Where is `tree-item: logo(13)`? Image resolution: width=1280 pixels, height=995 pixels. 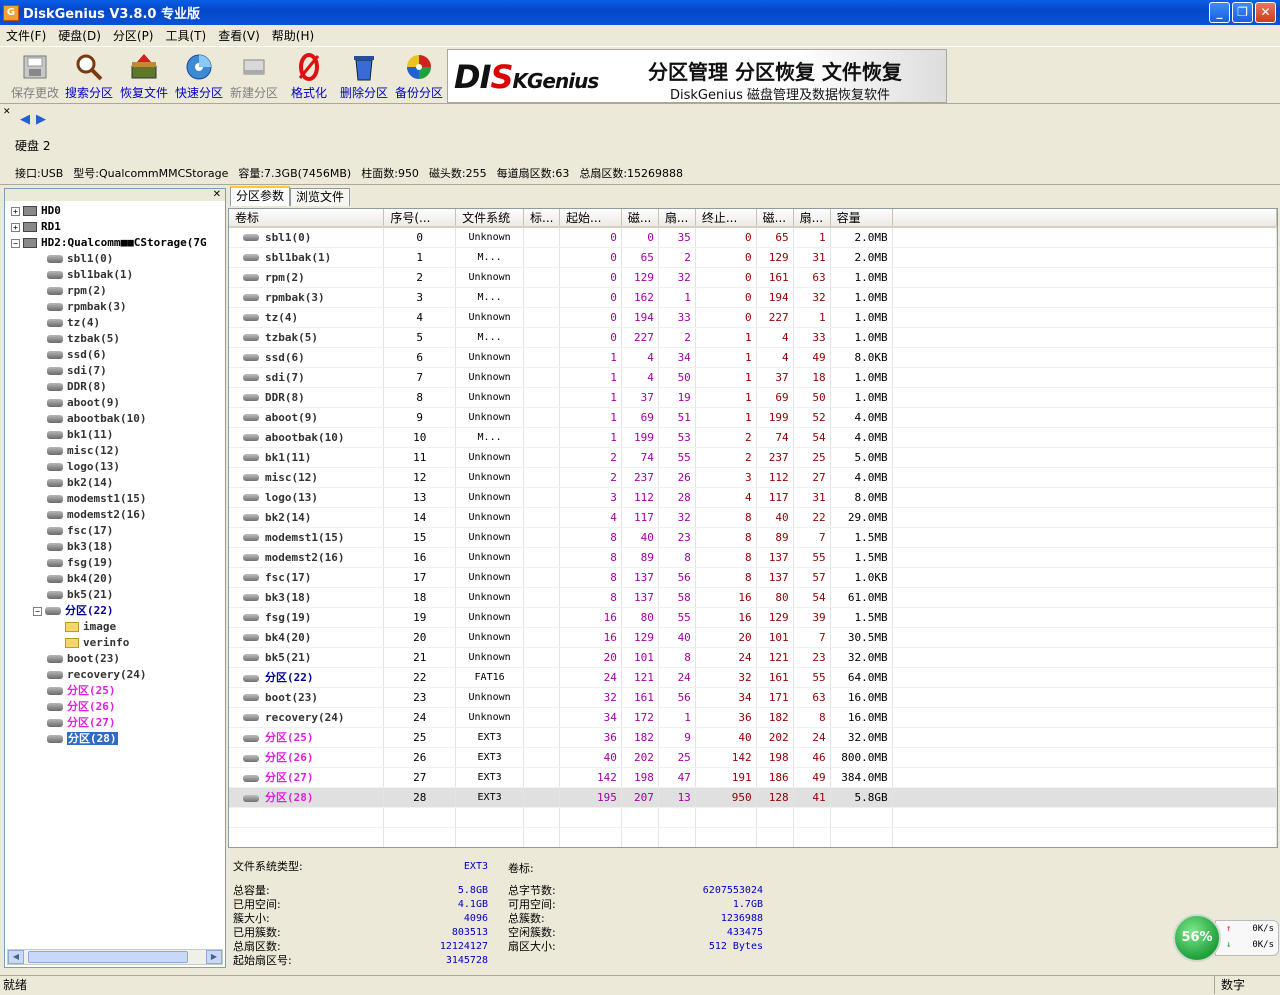 tree-item: logo(13) is located at coordinates (115, 467).